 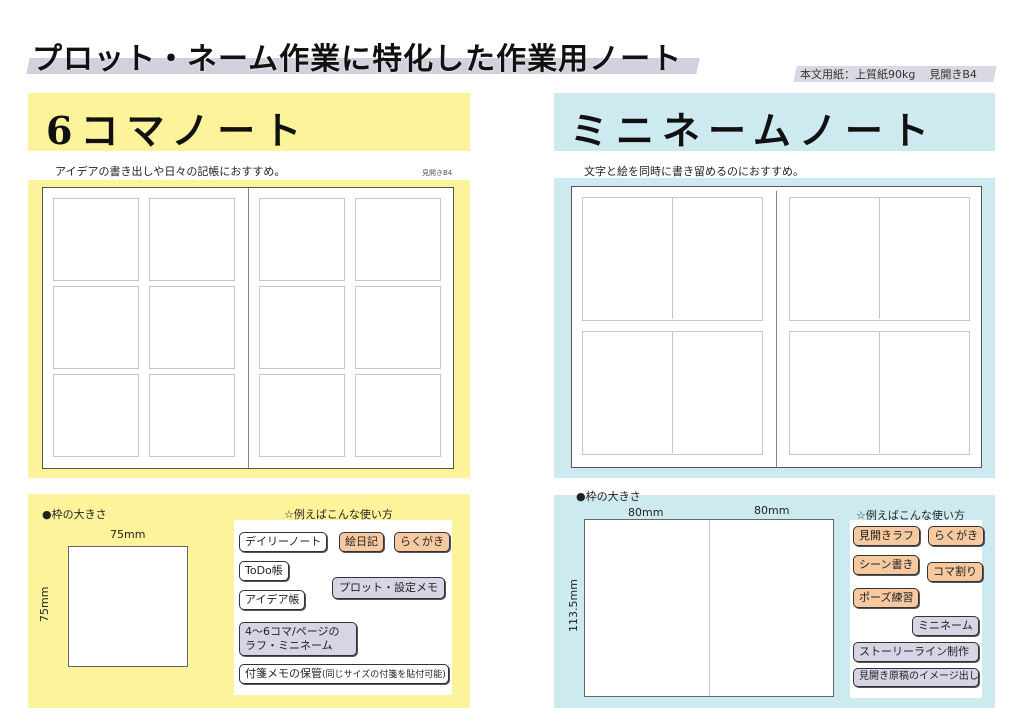 I want to click on left-note-title: 6コマノート, so click(x=178, y=130).